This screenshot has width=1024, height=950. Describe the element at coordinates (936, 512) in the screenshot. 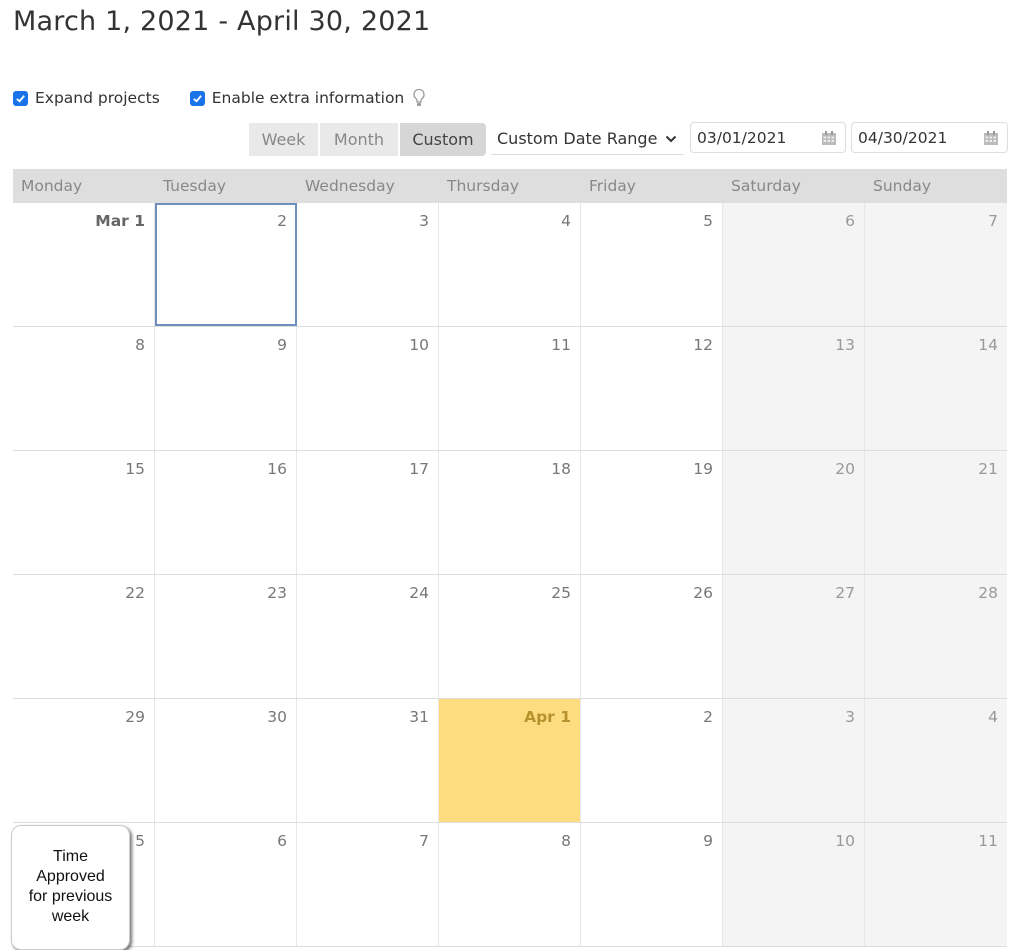

I see `calendar-day-cell: 21` at that location.